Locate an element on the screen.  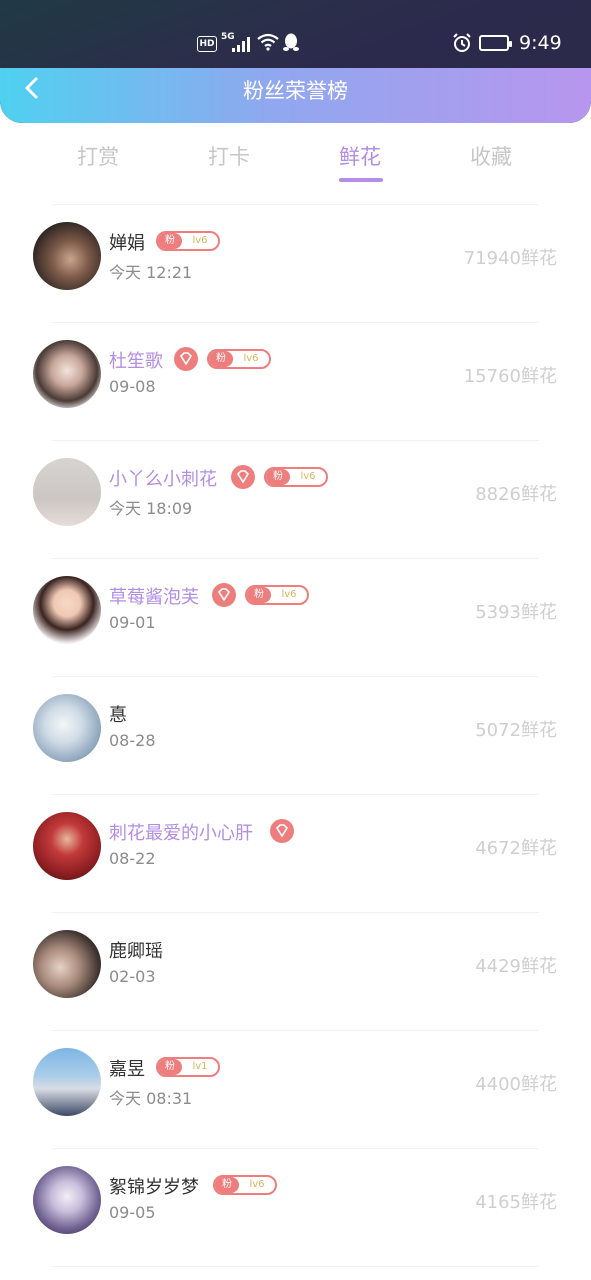
flower-count: 4429鲜花 is located at coordinates (516, 966).